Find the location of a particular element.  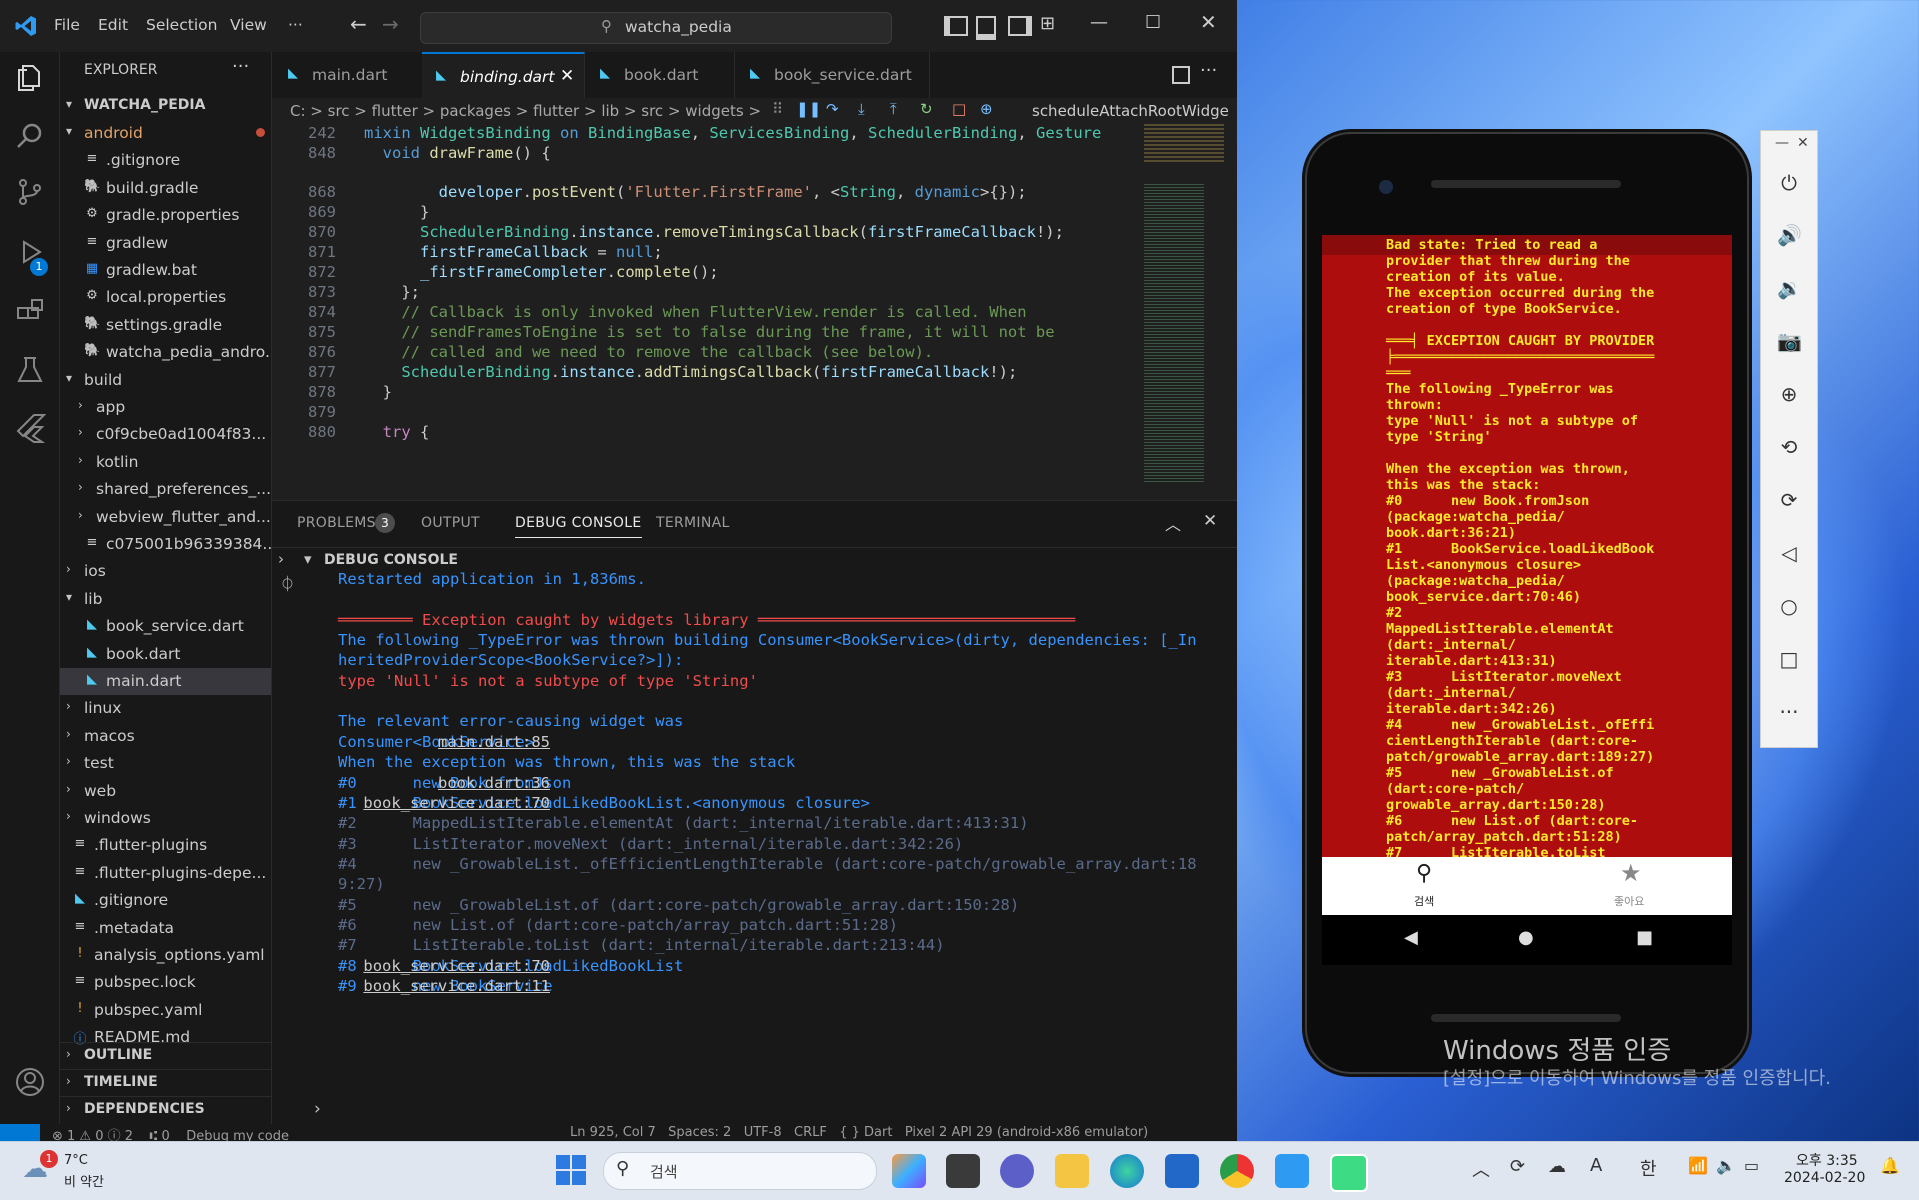

overview-icon: □ is located at coordinates (1789, 659).